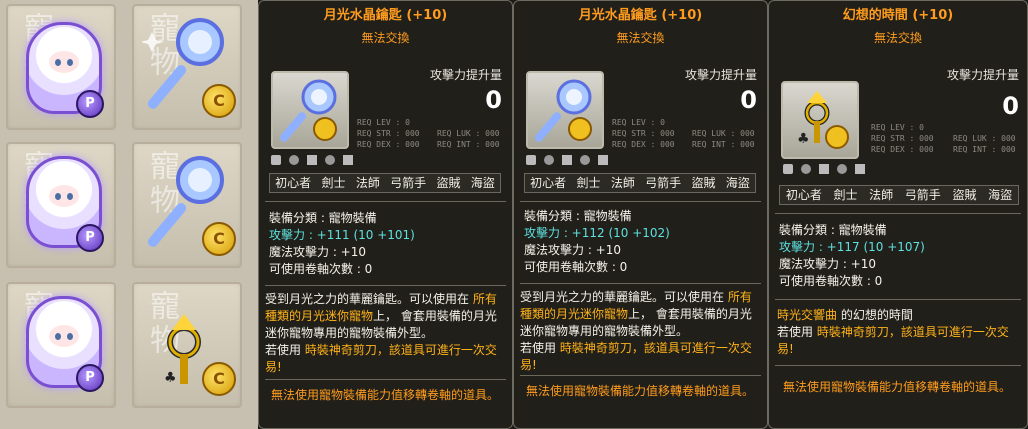 The image size is (1028, 429). I want to click on attack-stat: 攻擊力 : +112 (10 +102), so click(597, 233).